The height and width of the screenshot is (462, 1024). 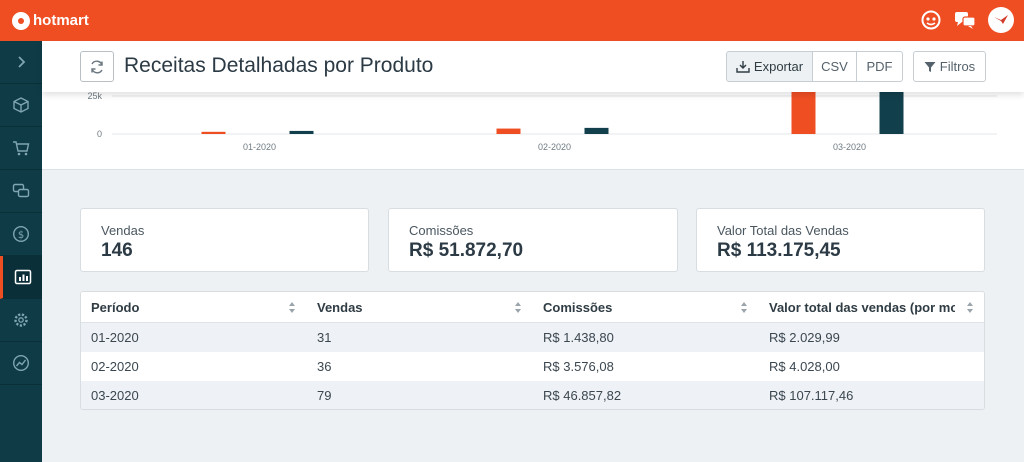 I want to click on sidebar-item-settings, so click(x=21, y=320).